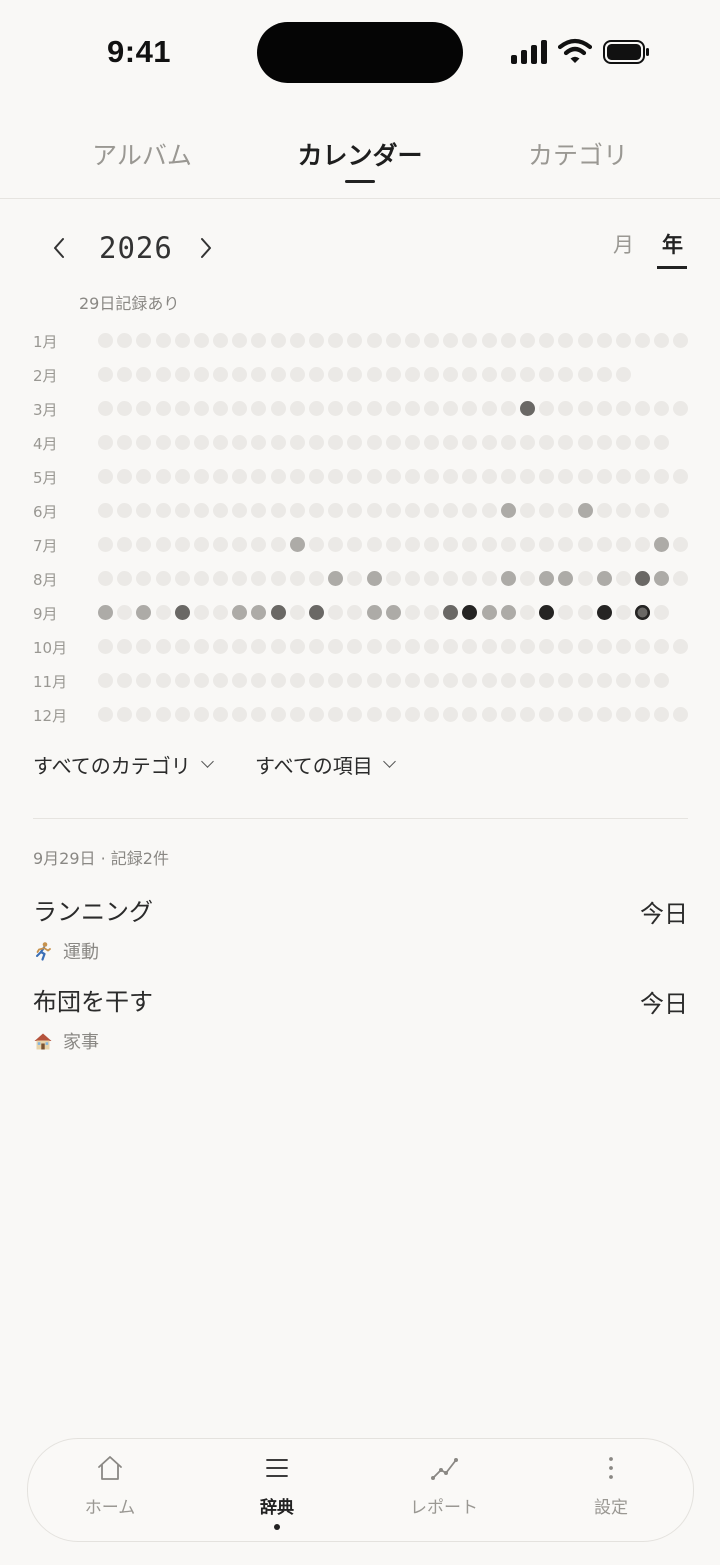  What do you see at coordinates (110, 1490) in the screenshot?
I see `nav-home: ホーム` at bounding box center [110, 1490].